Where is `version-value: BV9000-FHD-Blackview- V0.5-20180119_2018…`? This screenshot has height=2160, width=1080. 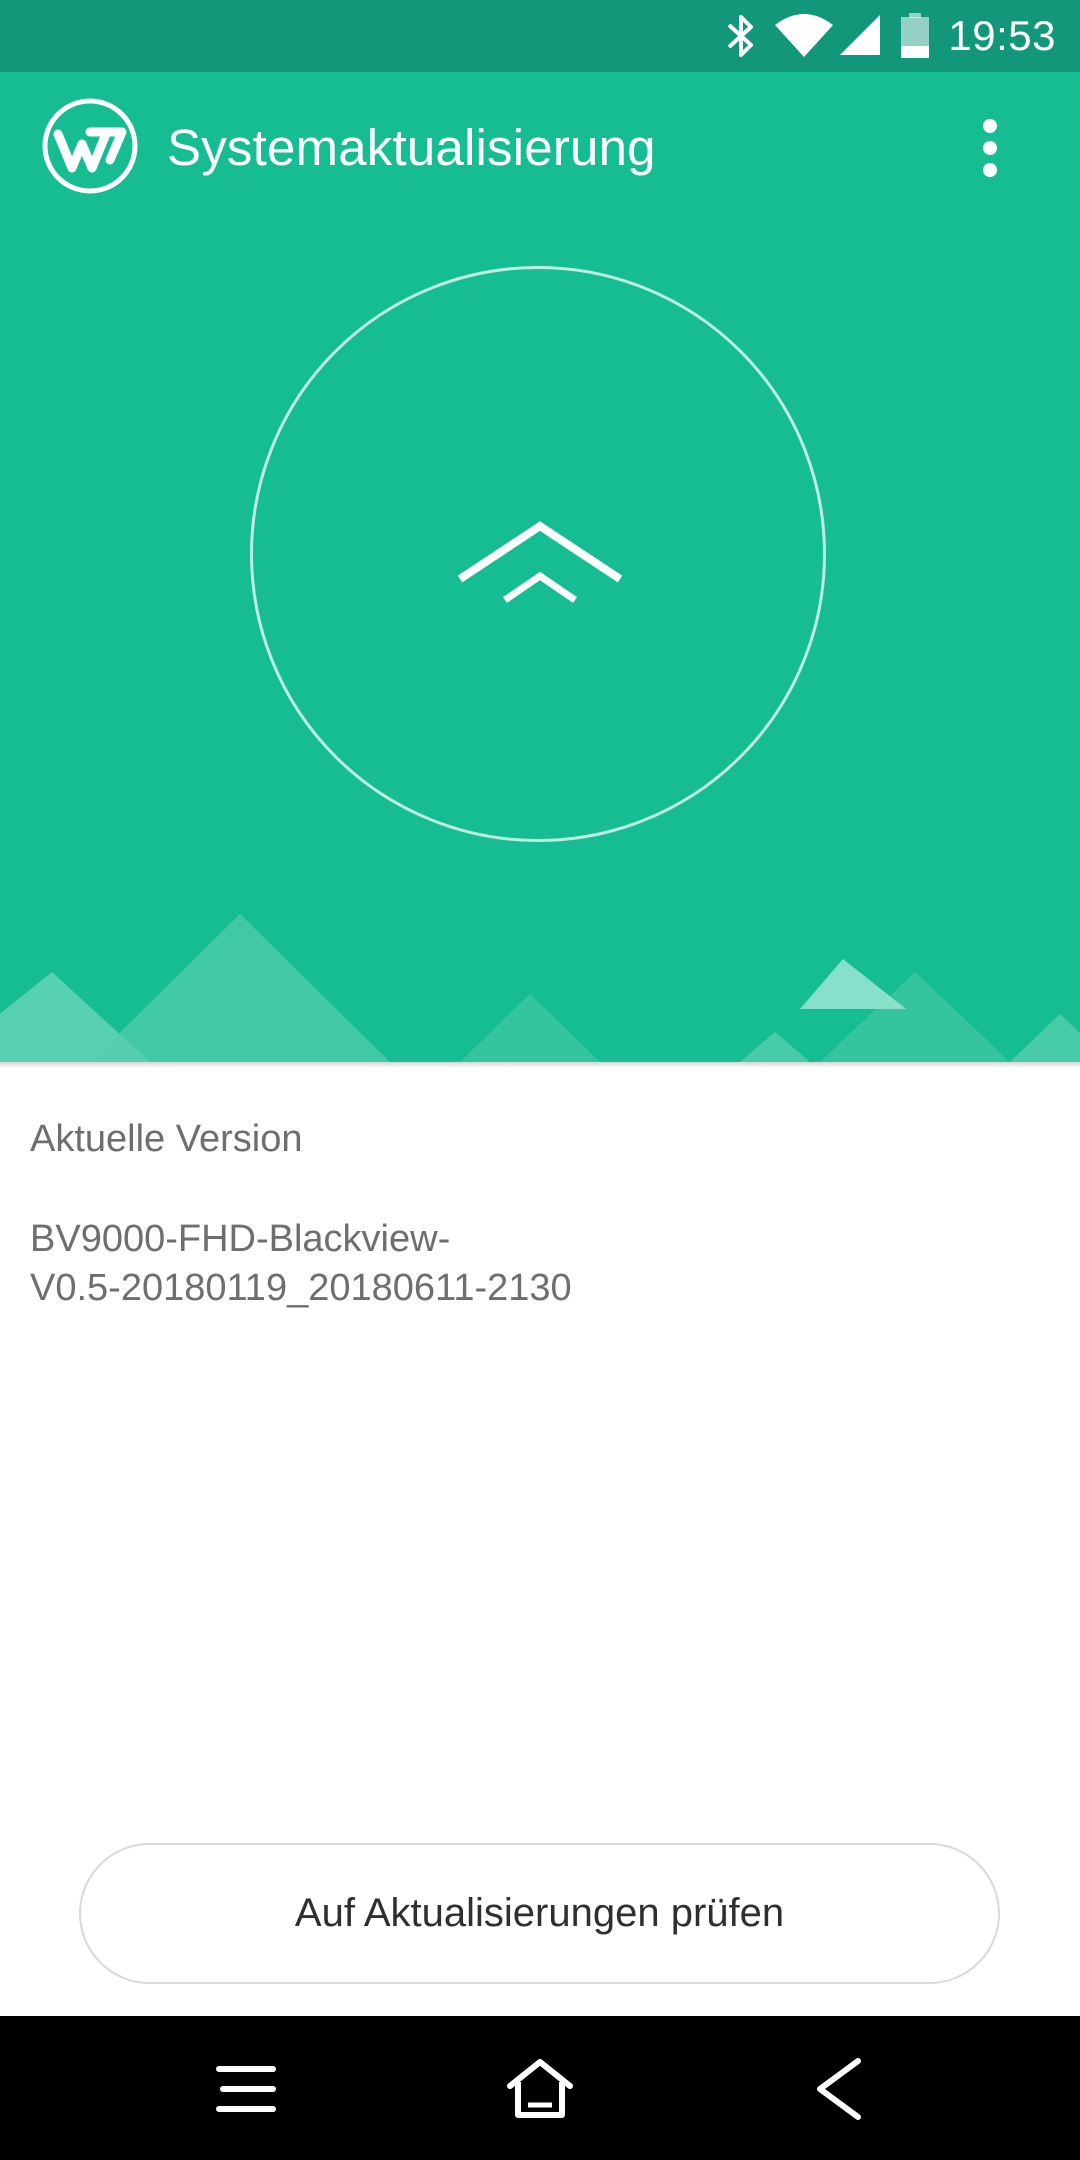 version-value: BV9000-FHD-Blackview- V0.5-20180119_2018… is located at coordinates (301, 1263).